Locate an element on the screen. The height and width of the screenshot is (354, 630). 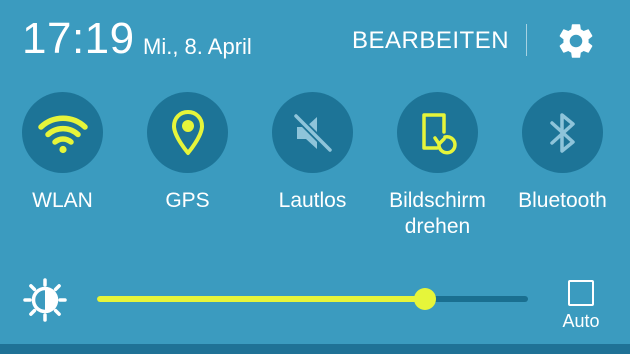
tile-bluetooth-circle is located at coordinates (562, 132).